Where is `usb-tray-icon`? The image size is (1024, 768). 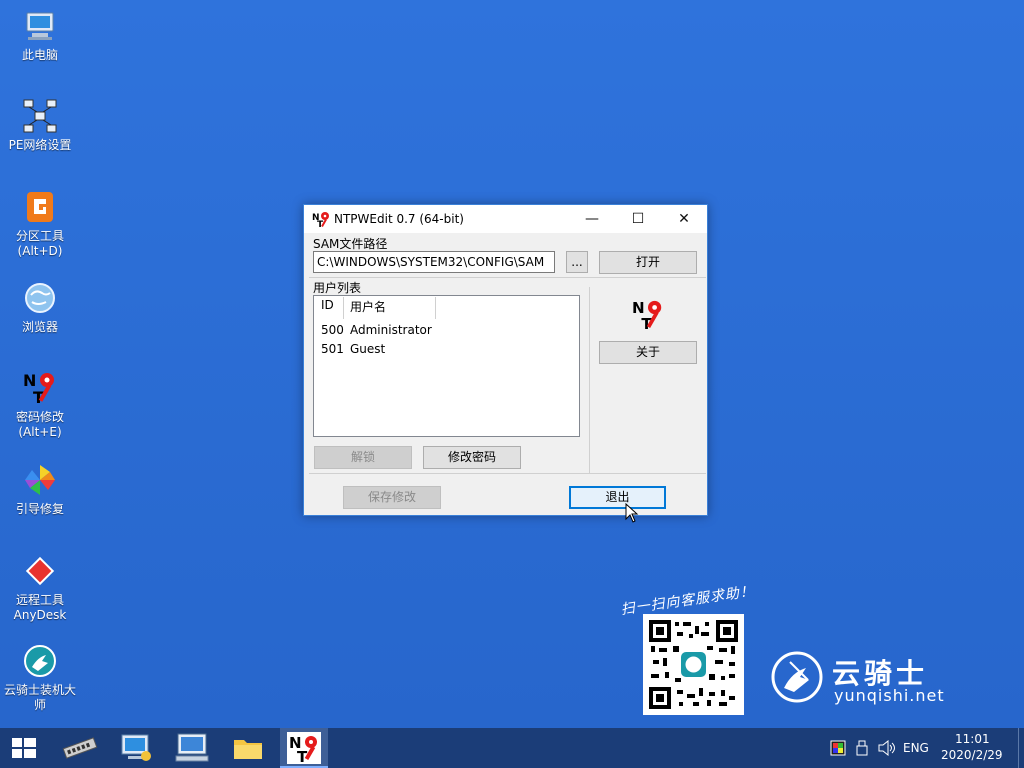 usb-tray-icon is located at coordinates (862, 749).